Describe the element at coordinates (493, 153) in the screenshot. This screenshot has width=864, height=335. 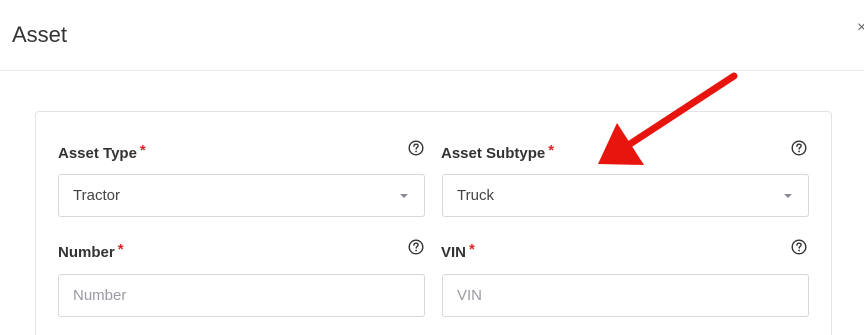
I see `asset-subtype-label-text: Asset Subtype` at that location.